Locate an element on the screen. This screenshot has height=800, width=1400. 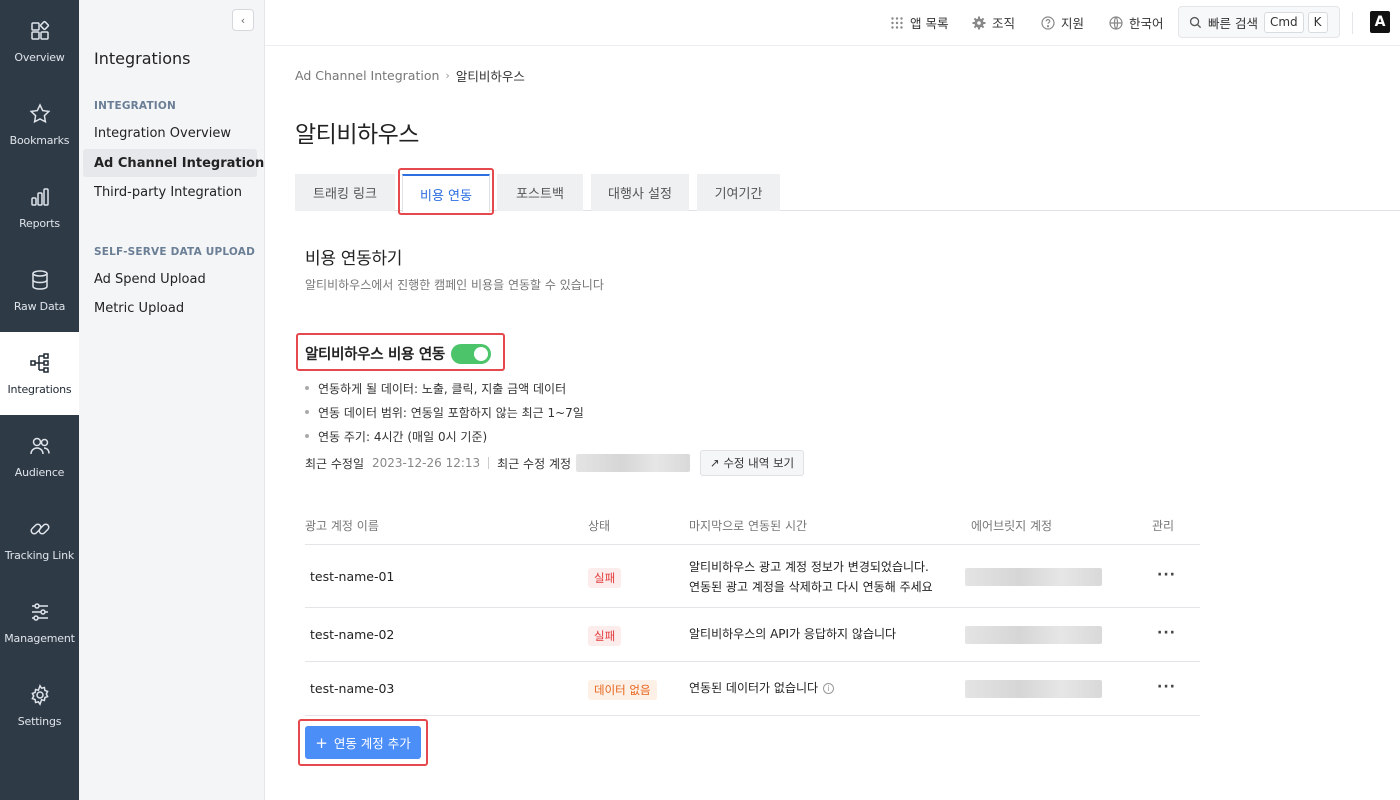
rail-item-management: Management is located at coordinates (39, 622).